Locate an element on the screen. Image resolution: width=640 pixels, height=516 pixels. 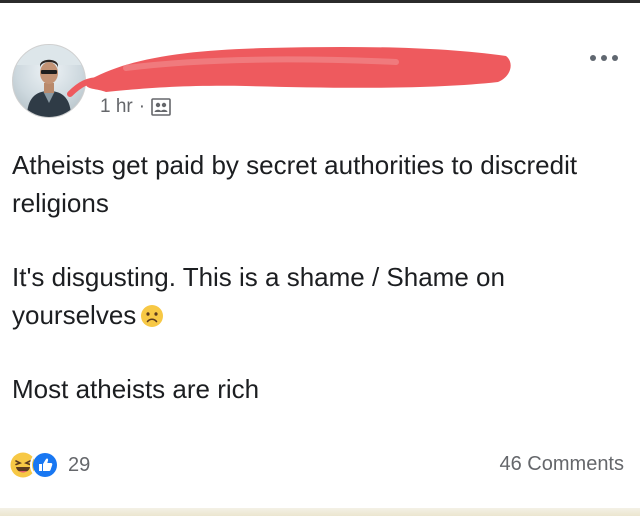
bottom-strip is located at coordinates (320, 512).